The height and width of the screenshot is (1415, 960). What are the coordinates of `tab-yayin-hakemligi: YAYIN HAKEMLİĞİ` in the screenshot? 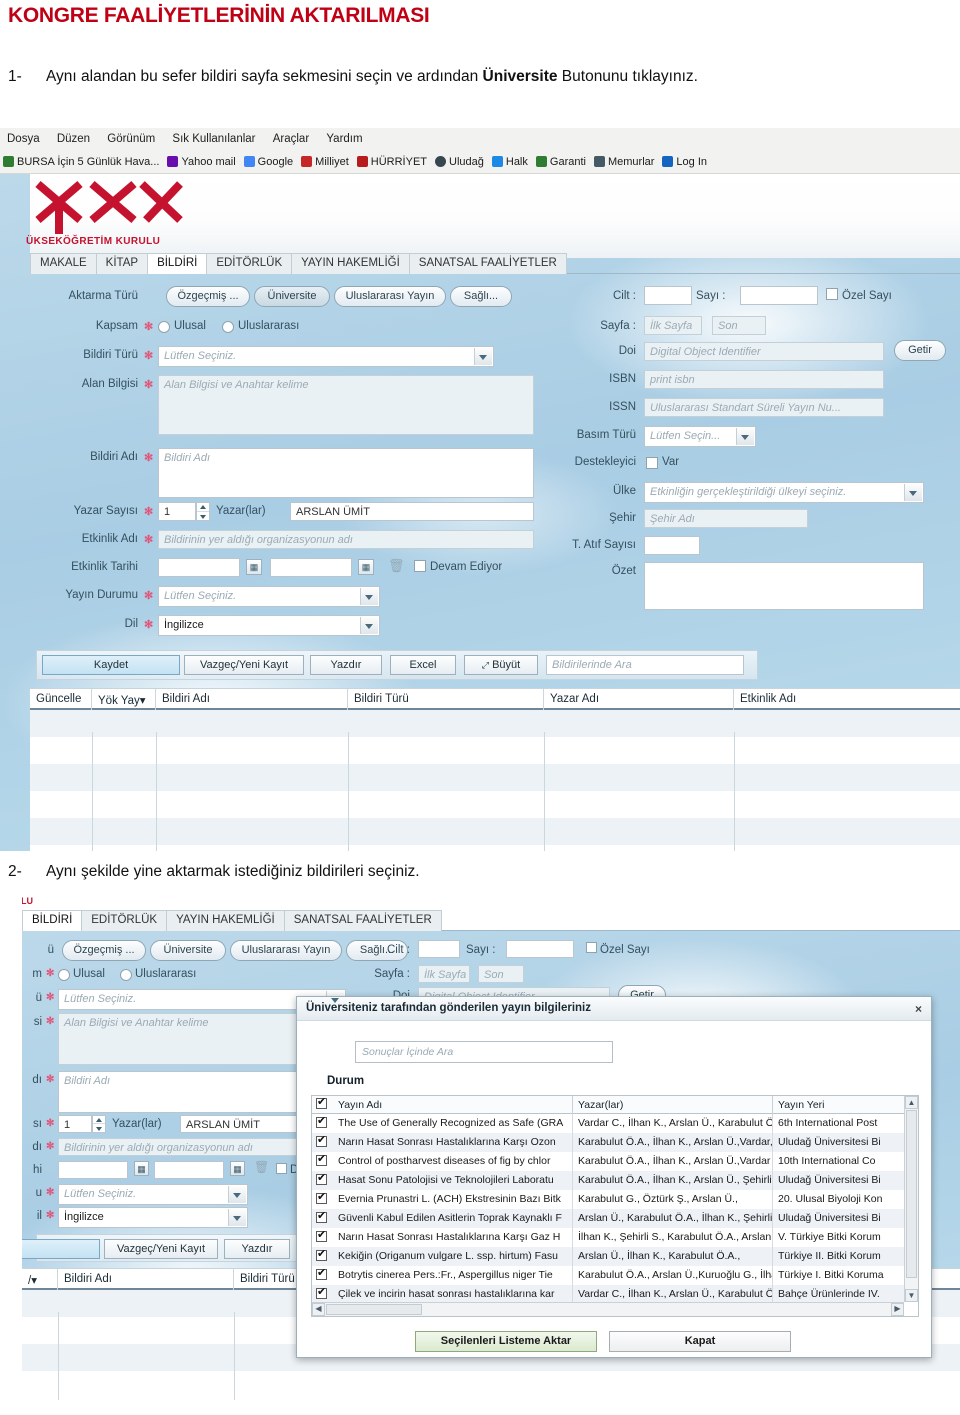 It's located at (350, 263).